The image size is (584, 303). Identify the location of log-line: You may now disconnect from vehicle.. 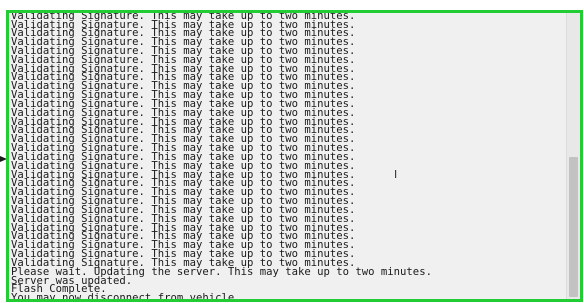
(126, 295).